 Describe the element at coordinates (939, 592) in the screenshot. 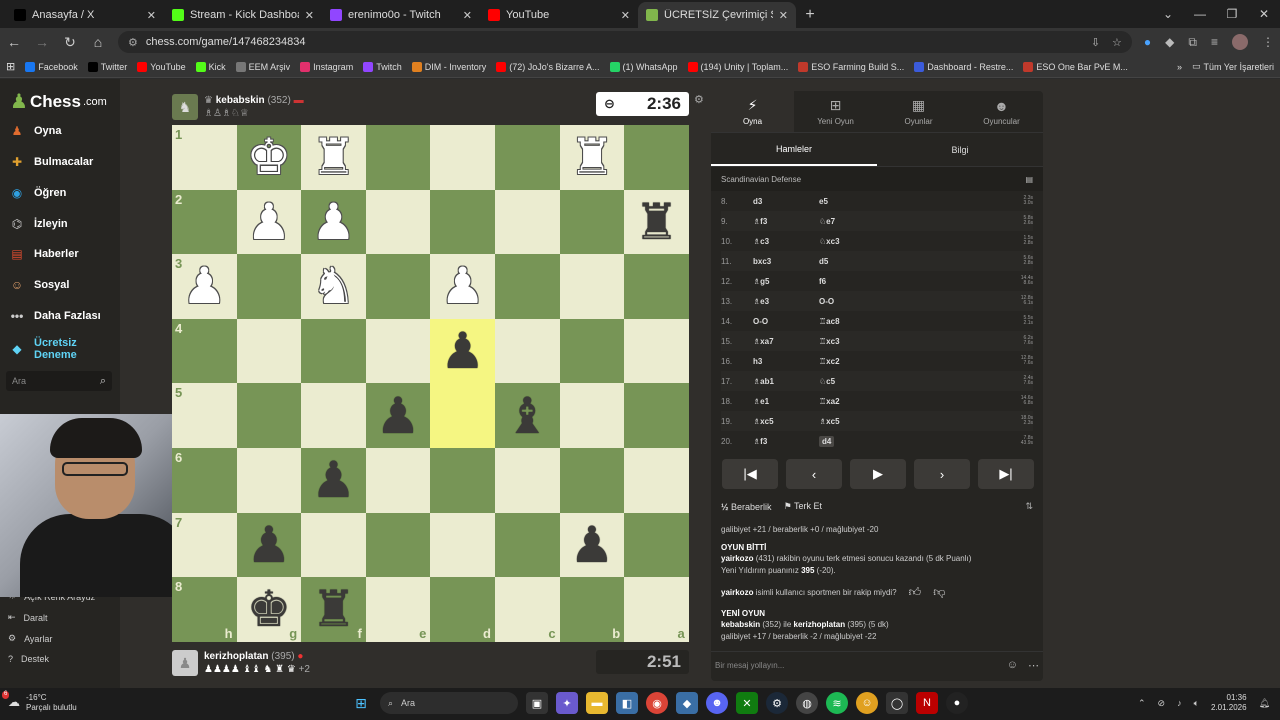

I see `thumbs-down-icon: 👎︎` at that location.